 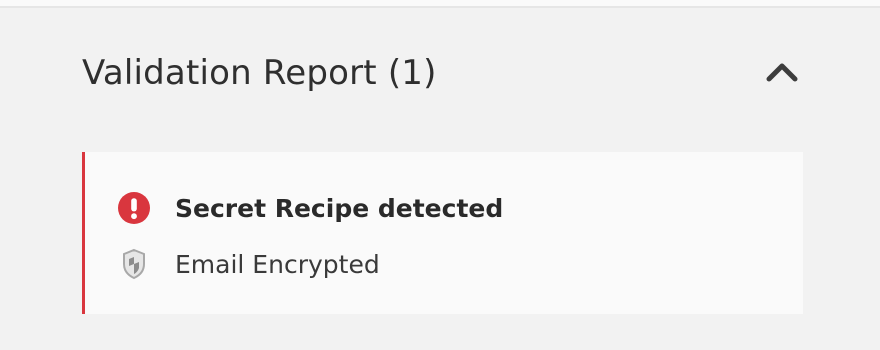 What do you see at coordinates (134, 264) in the screenshot?
I see `shield-icon` at bounding box center [134, 264].